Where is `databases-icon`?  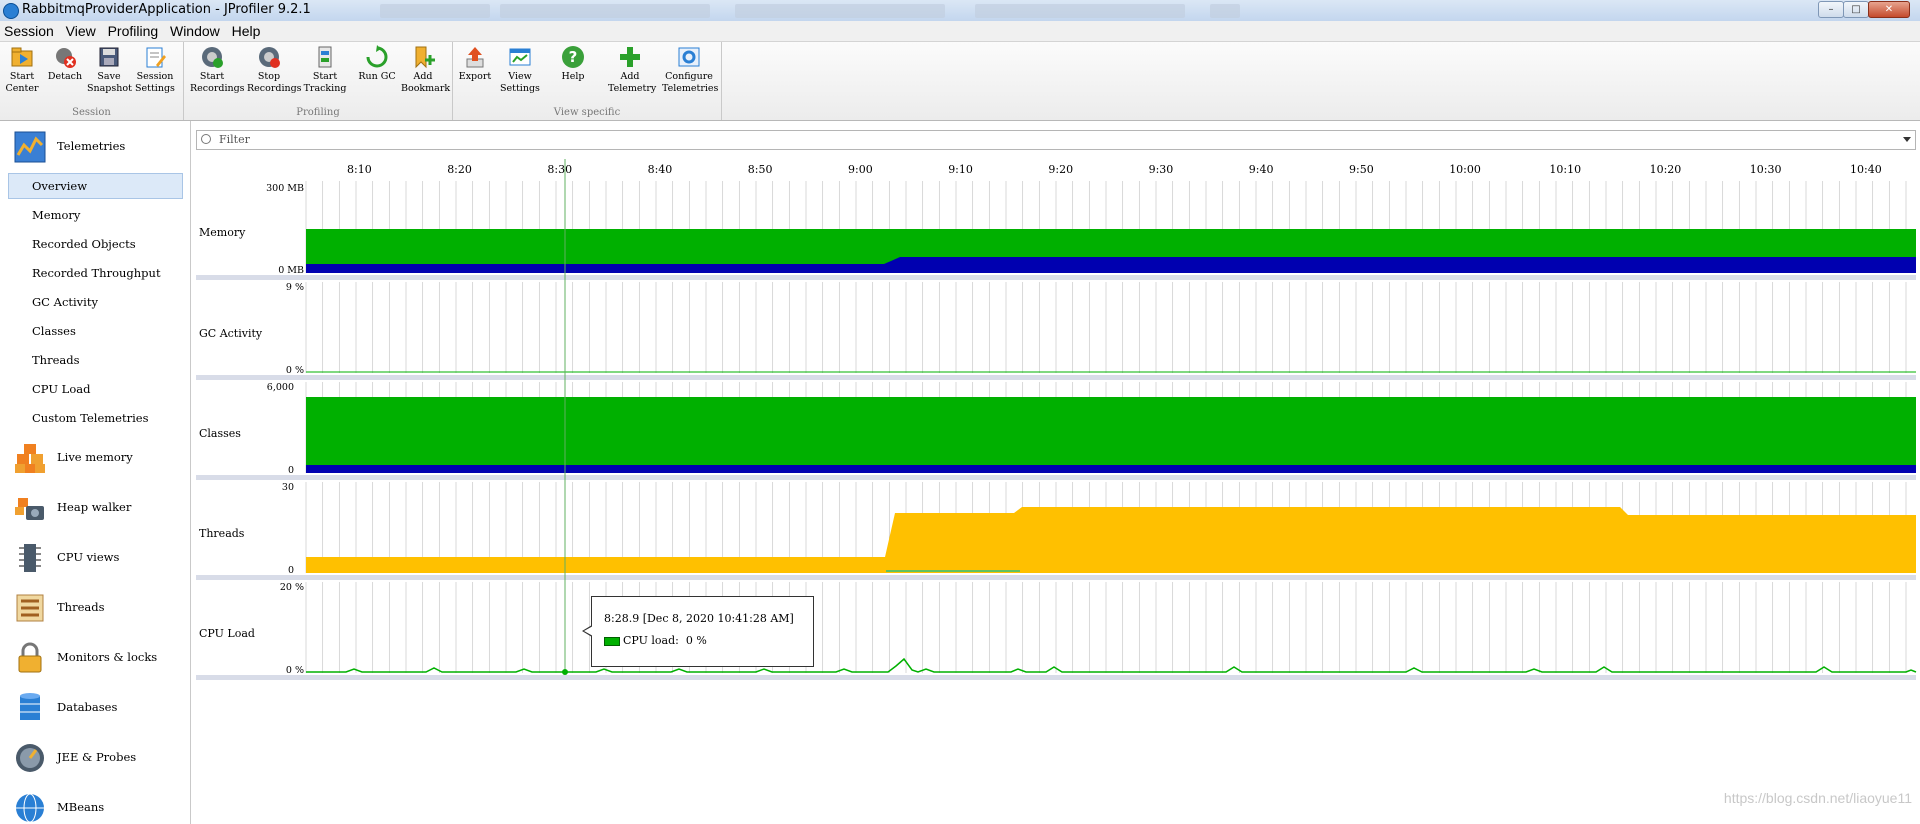
databases-icon is located at coordinates (30, 708).